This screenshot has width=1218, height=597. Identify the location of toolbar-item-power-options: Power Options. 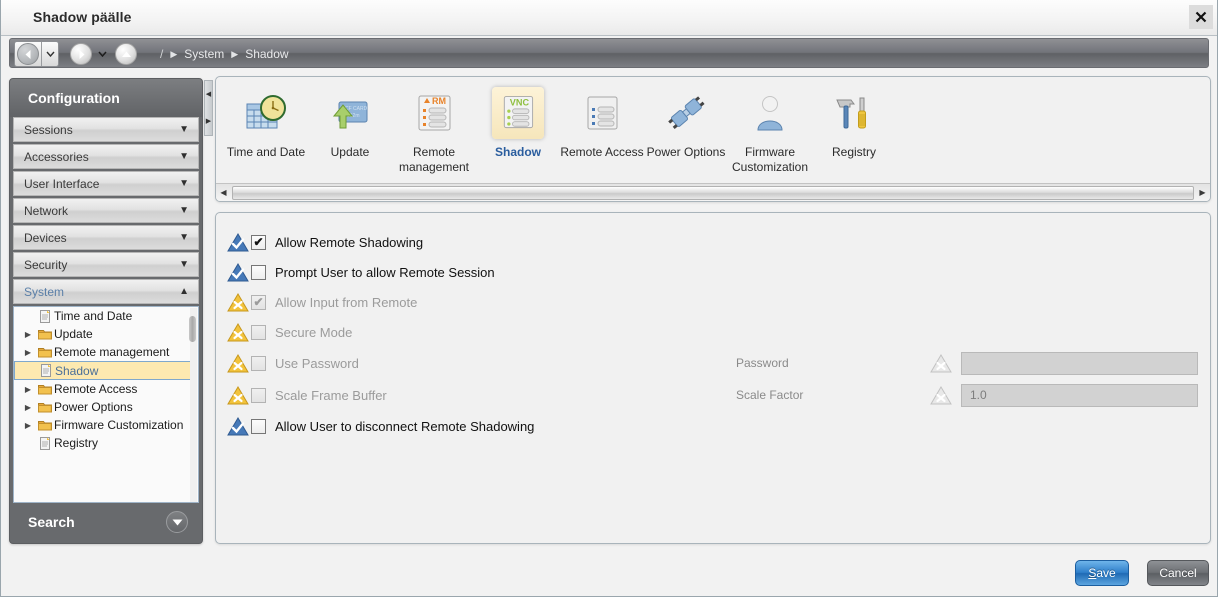
(686, 118).